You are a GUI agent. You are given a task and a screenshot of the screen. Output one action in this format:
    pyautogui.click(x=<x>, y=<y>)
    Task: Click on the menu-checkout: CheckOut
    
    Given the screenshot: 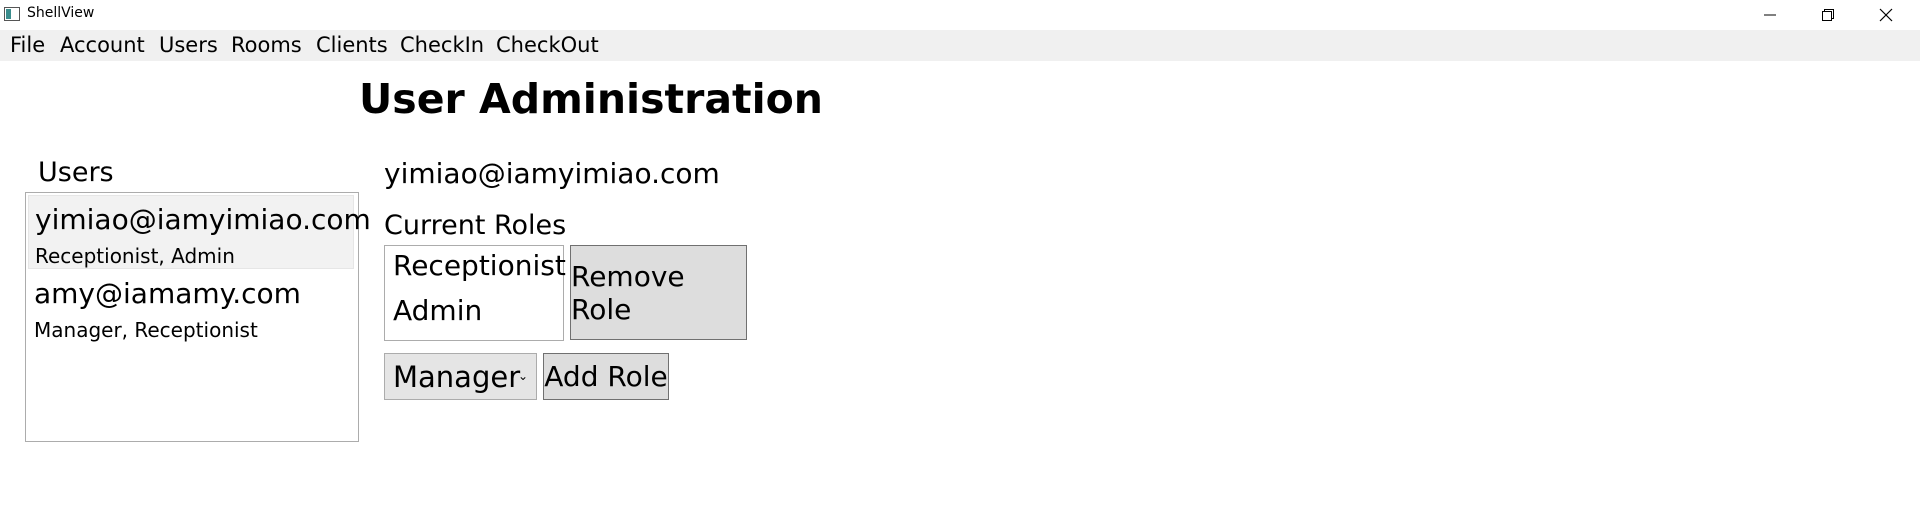 What is the action you would take?
    pyautogui.click(x=547, y=45)
    